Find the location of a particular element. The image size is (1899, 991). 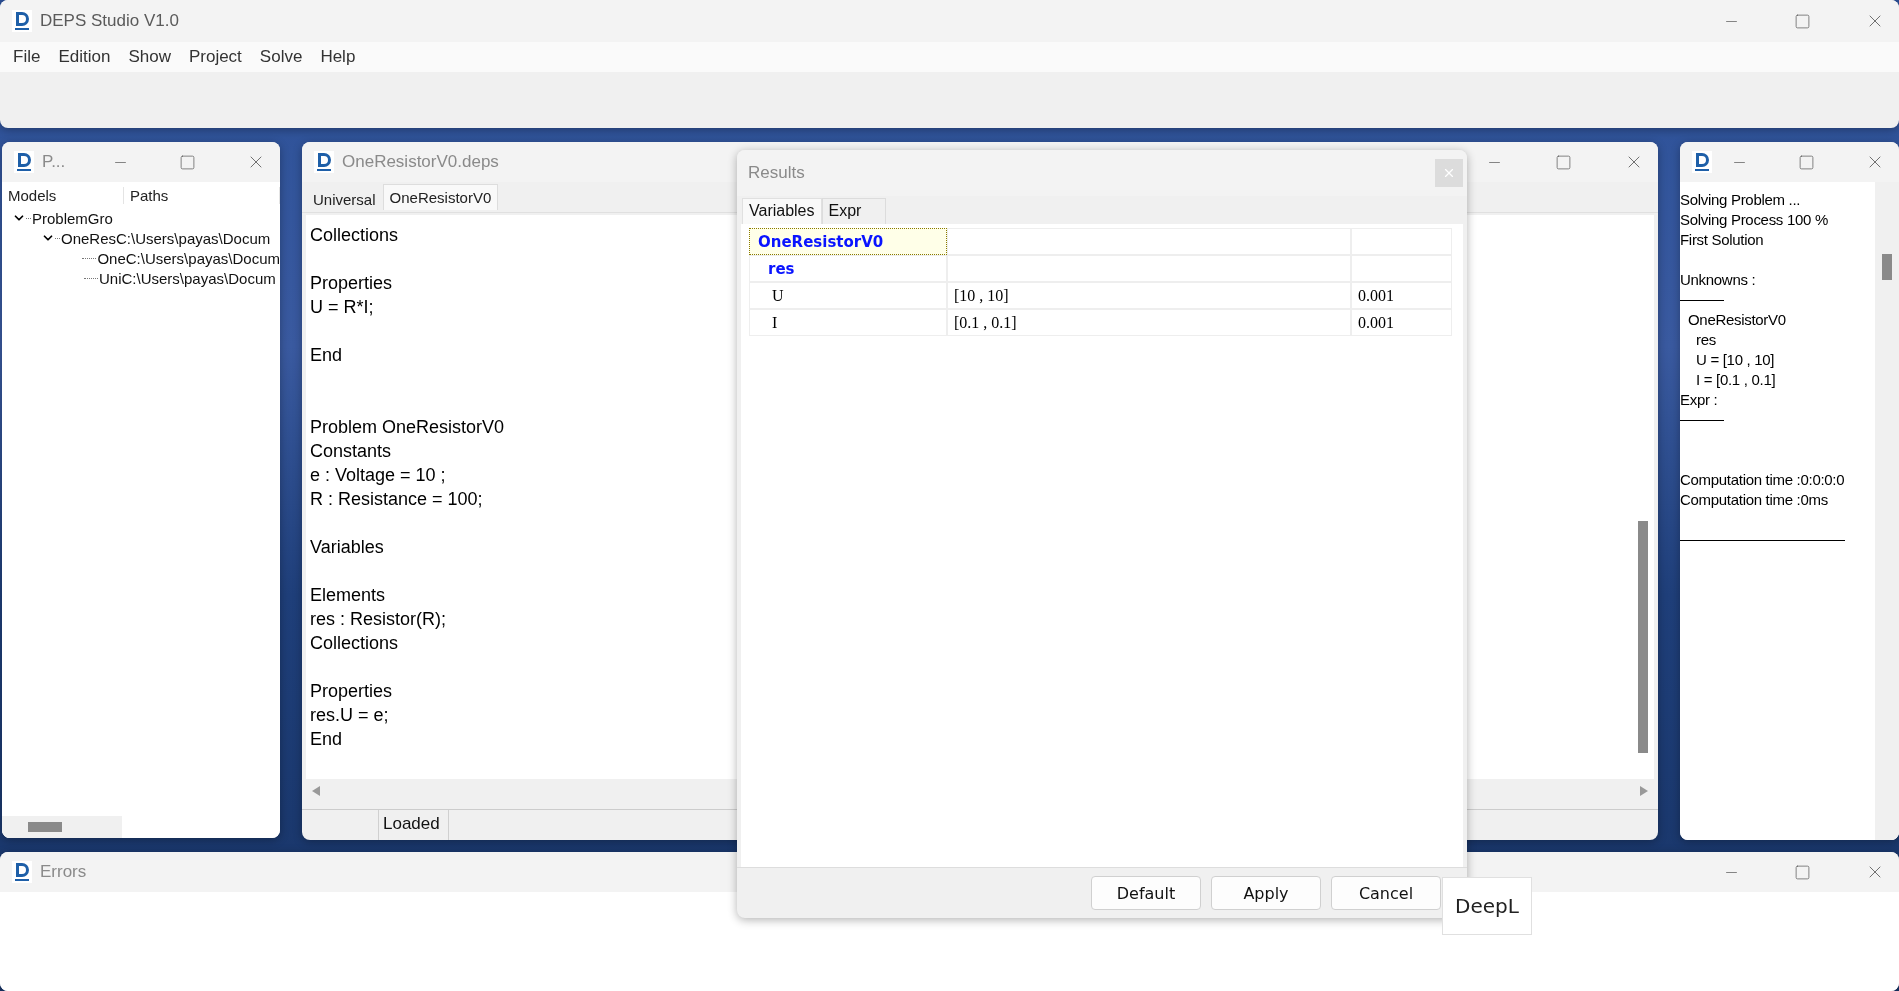

tree-item: One is located at coordinates (111, 258).